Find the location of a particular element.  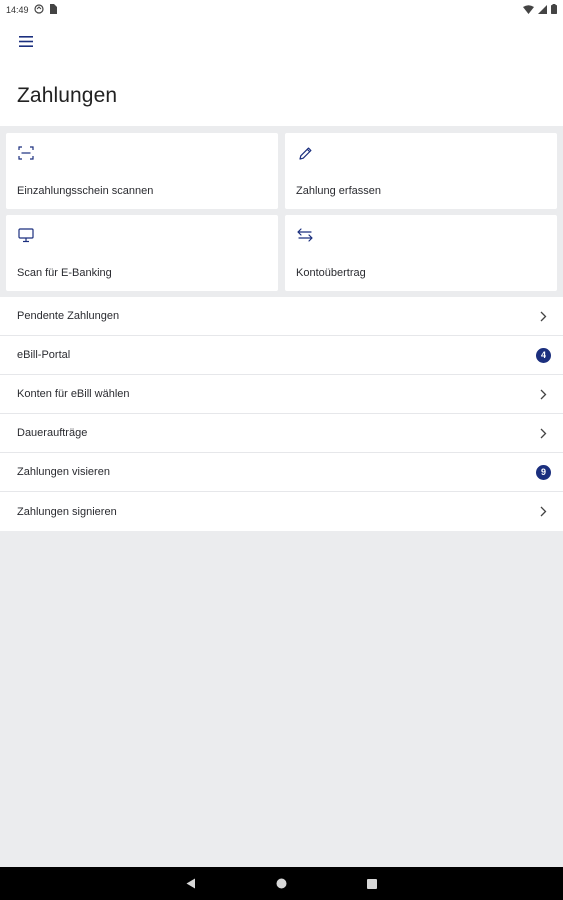

transfer-arrows-icon is located at coordinates (305, 235).